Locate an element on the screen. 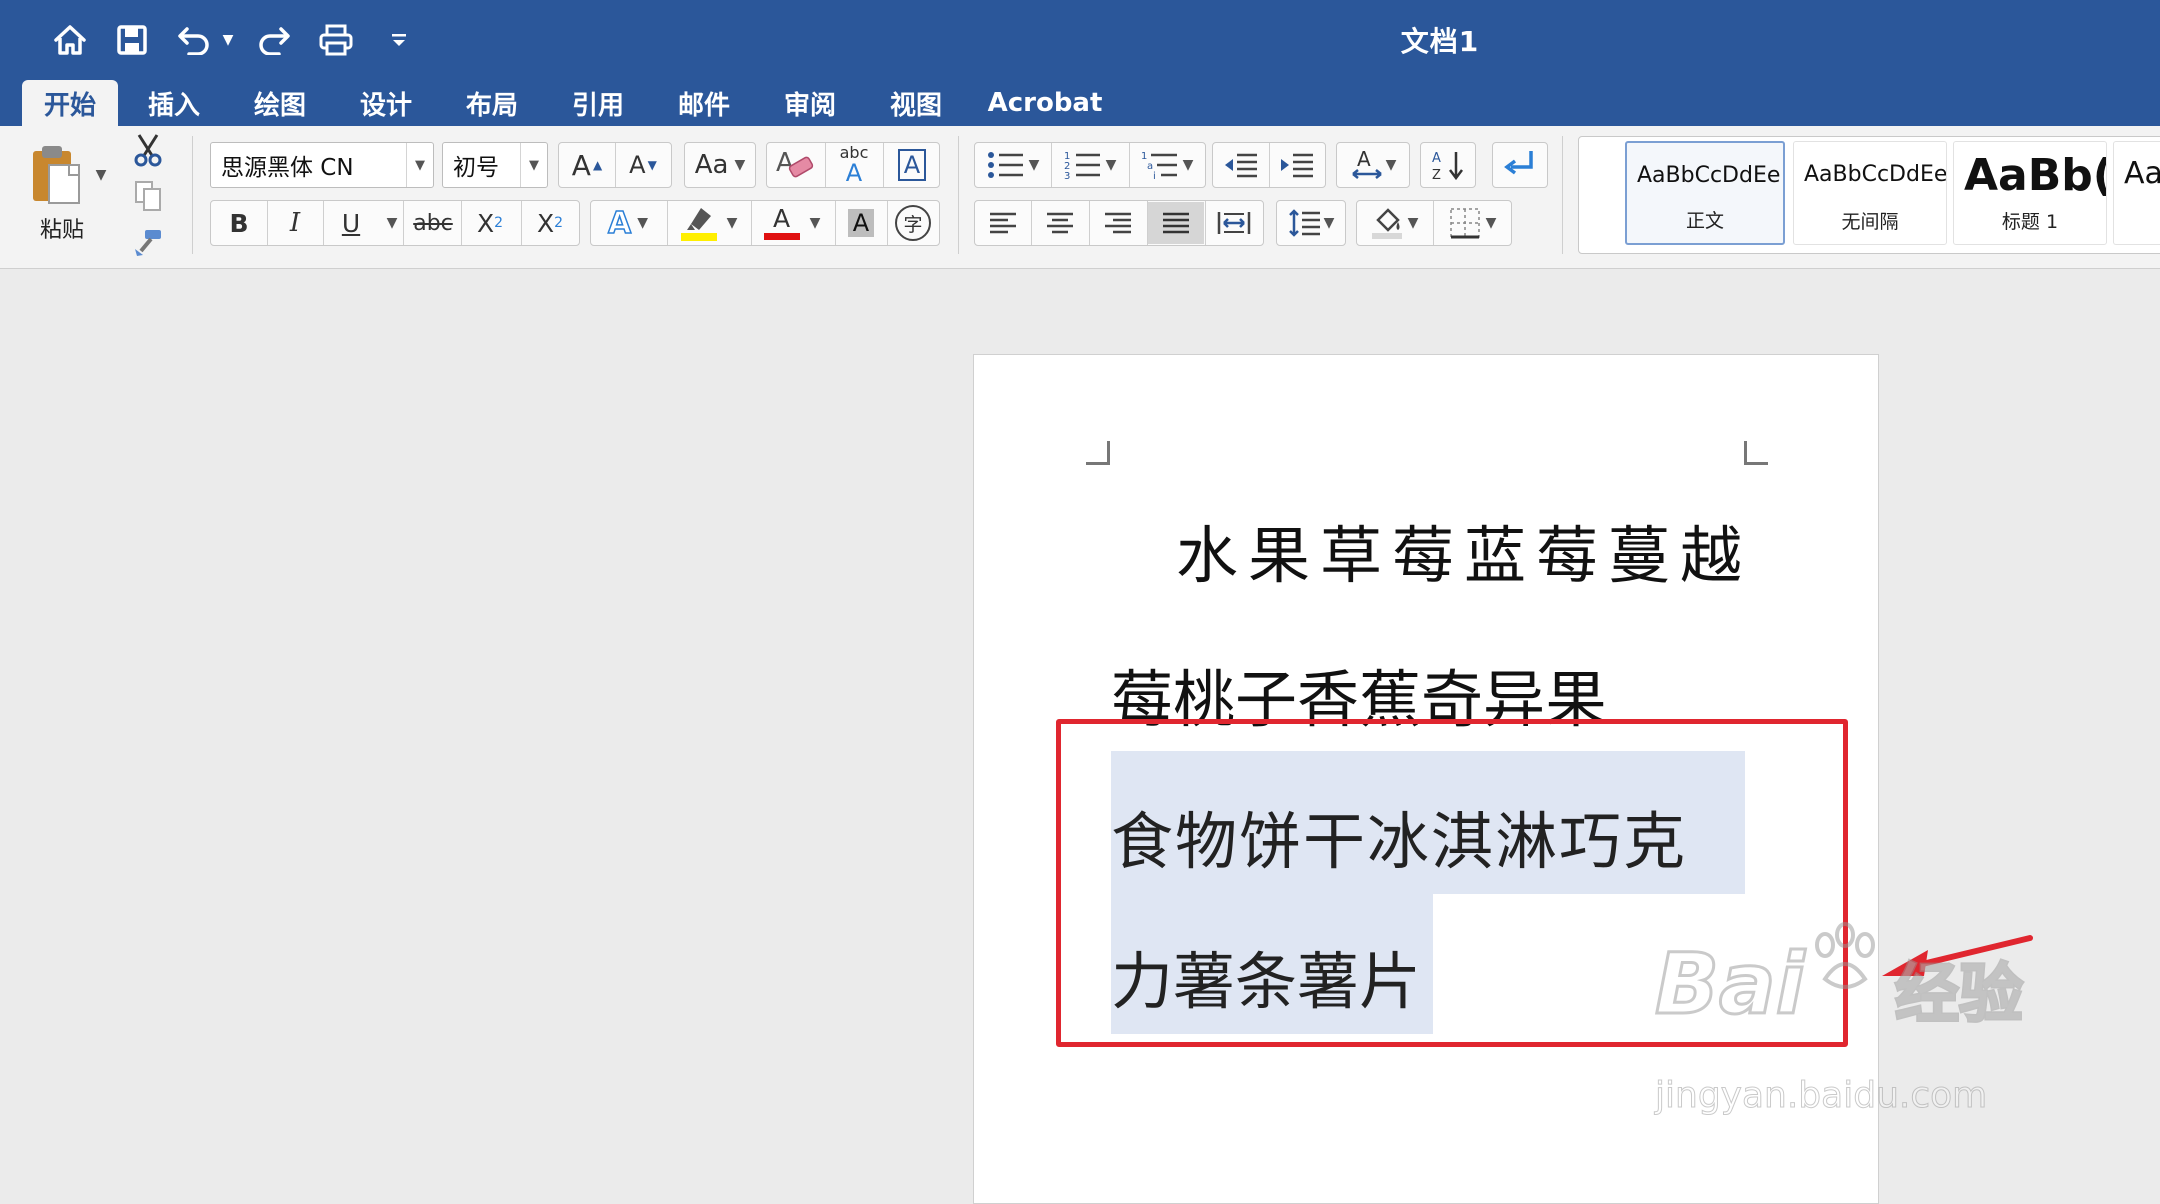 The width and height of the screenshot is (2160, 1204). style-heading-1: AaBb( 标题 1 is located at coordinates (2030, 193).